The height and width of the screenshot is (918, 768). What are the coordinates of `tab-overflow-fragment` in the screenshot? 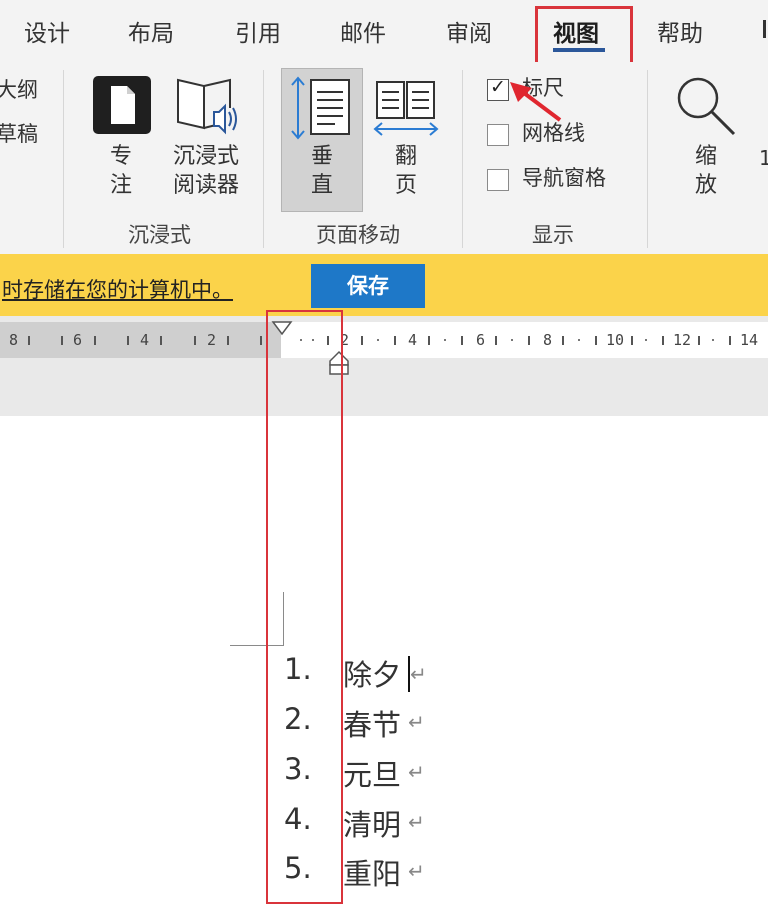 It's located at (764, 29).